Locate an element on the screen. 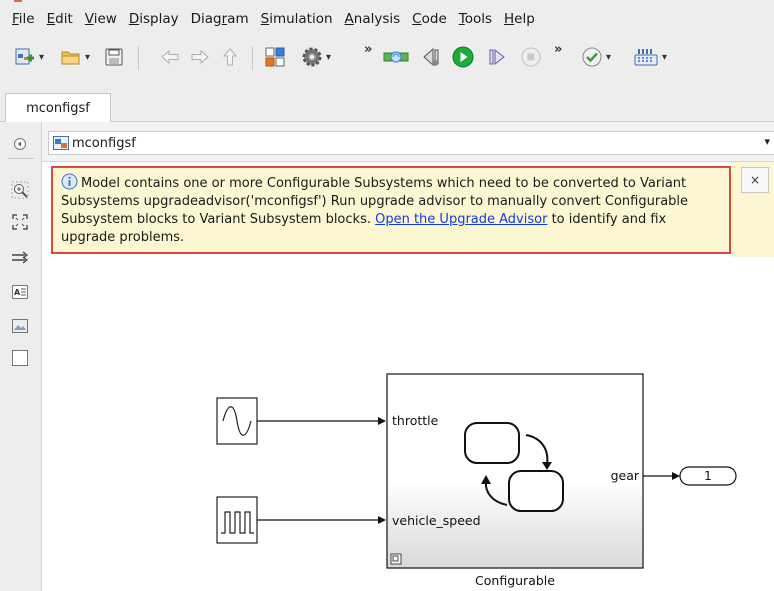  hide-arrows-button is located at coordinates (20, 258).